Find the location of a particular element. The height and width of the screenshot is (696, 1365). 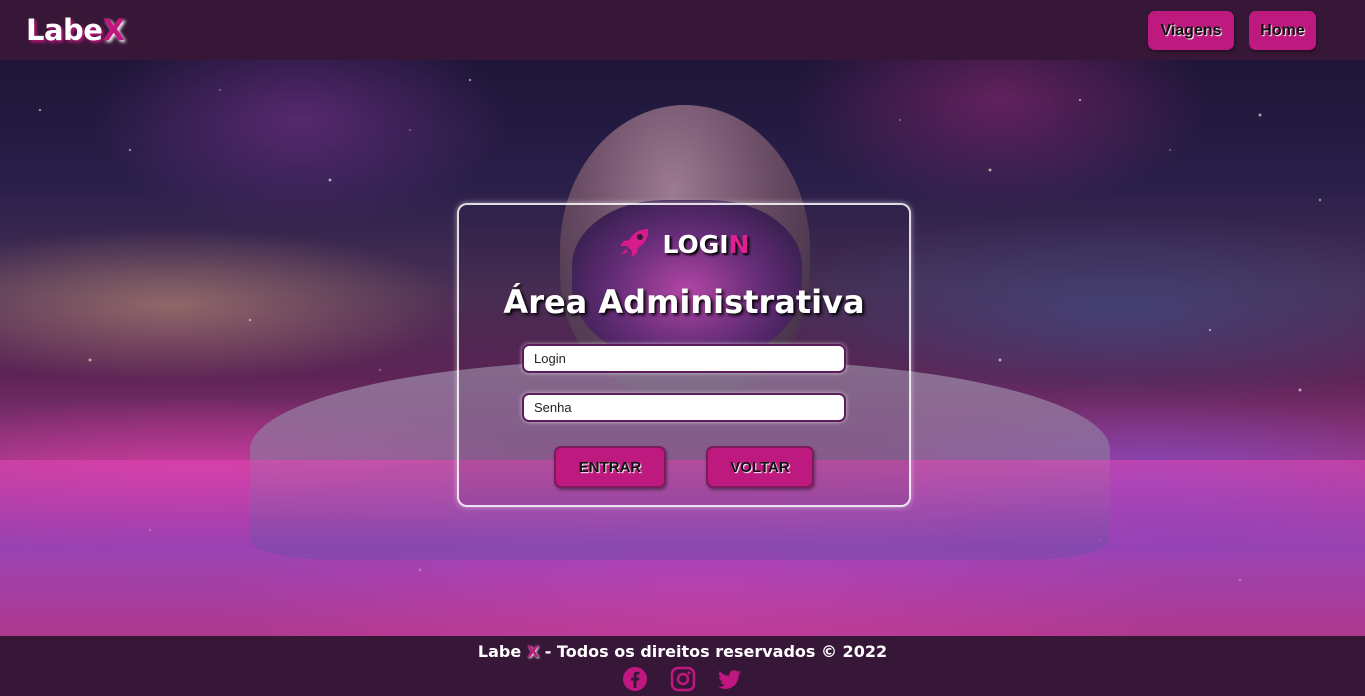

login-card: LOGIN Área Administrativa ENTRAR VOLTAR is located at coordinates (684, 355).